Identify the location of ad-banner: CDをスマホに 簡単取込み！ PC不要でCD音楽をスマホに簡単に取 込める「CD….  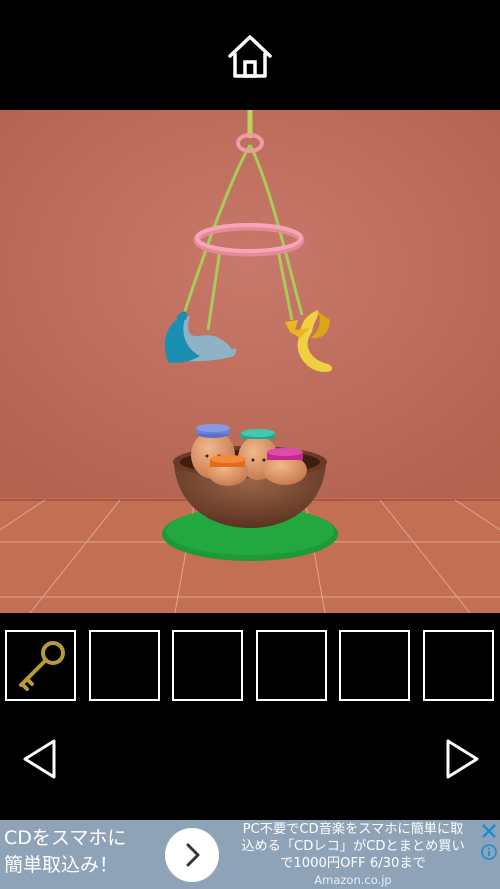
(250, 854).